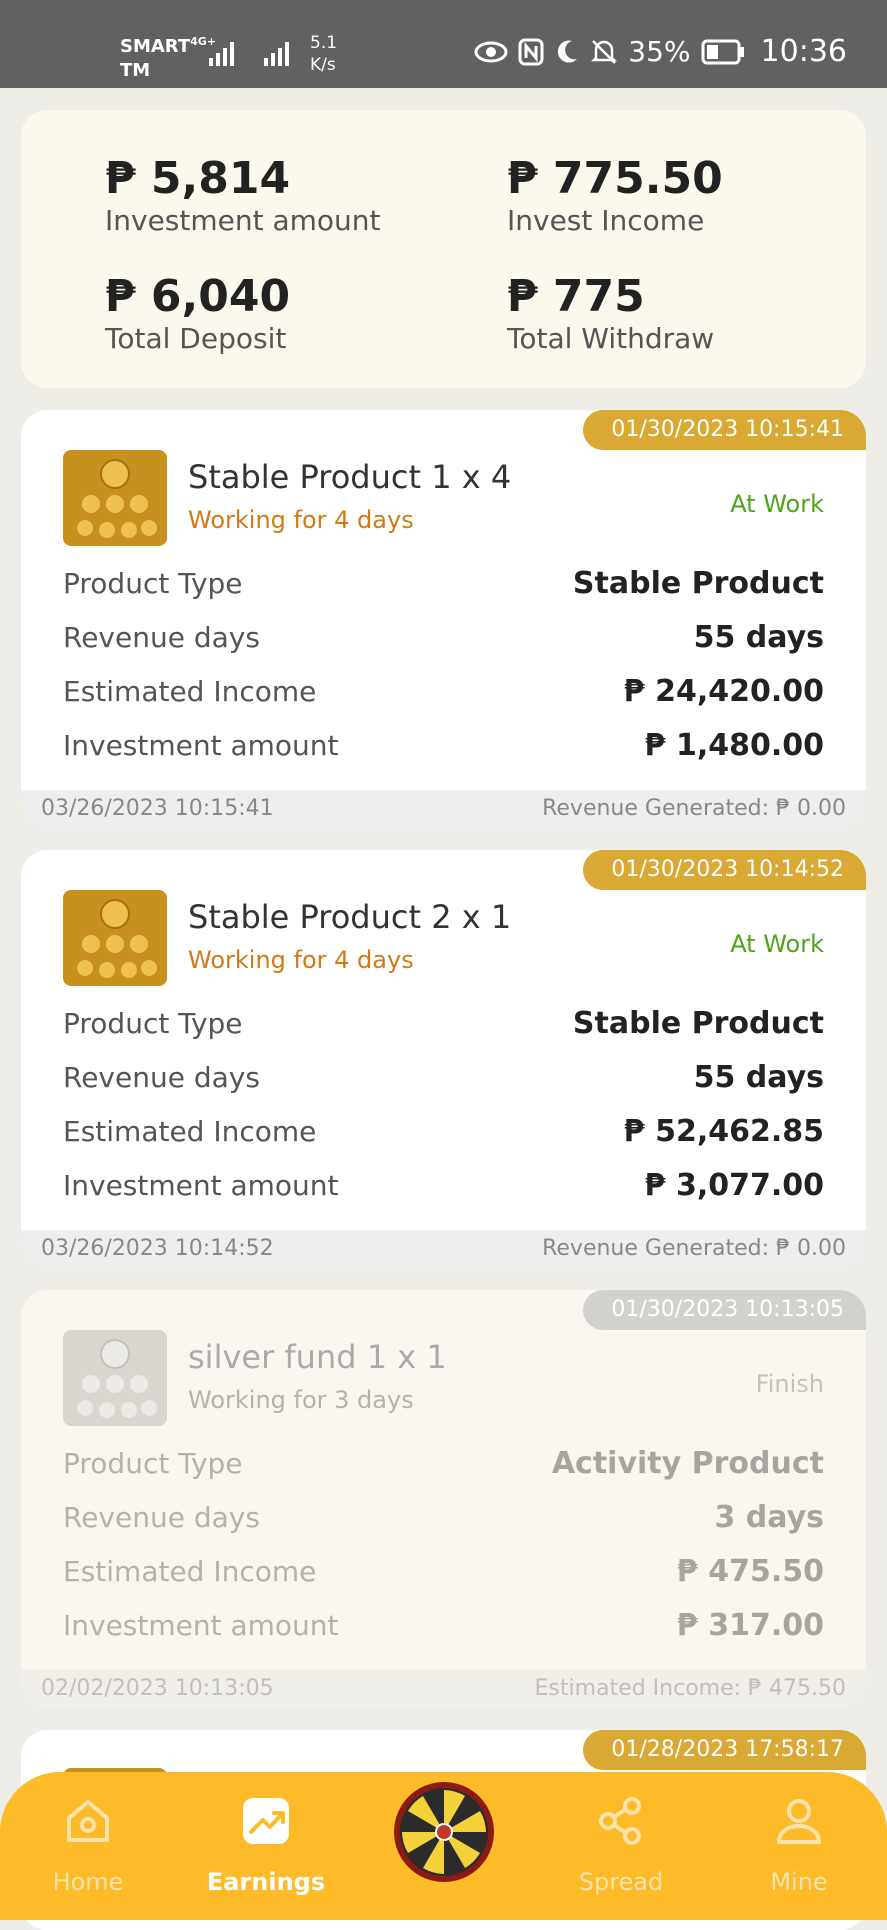  What do you see at coordinates (157, 1248) in the screenshot?
I see `end-date: 03/26/2023 10:14:52` at bounding box center [157, 1248].